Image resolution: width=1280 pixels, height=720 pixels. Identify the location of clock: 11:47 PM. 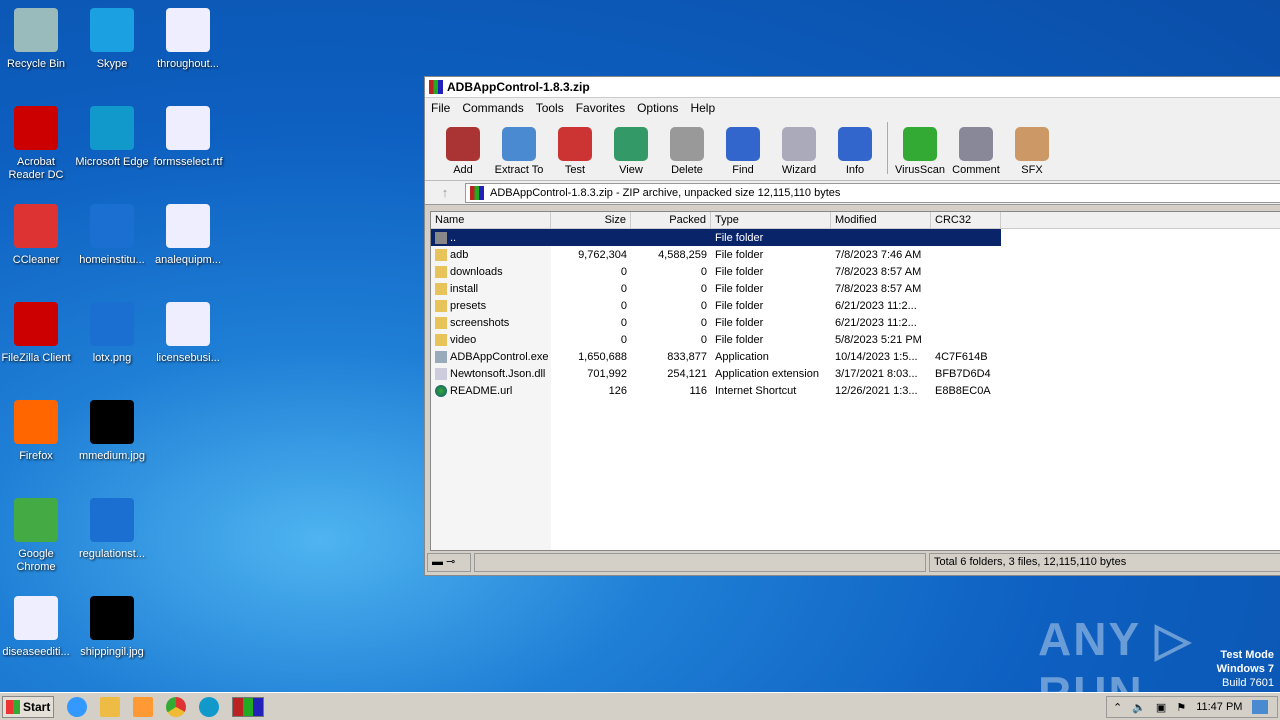
(1219, 707).